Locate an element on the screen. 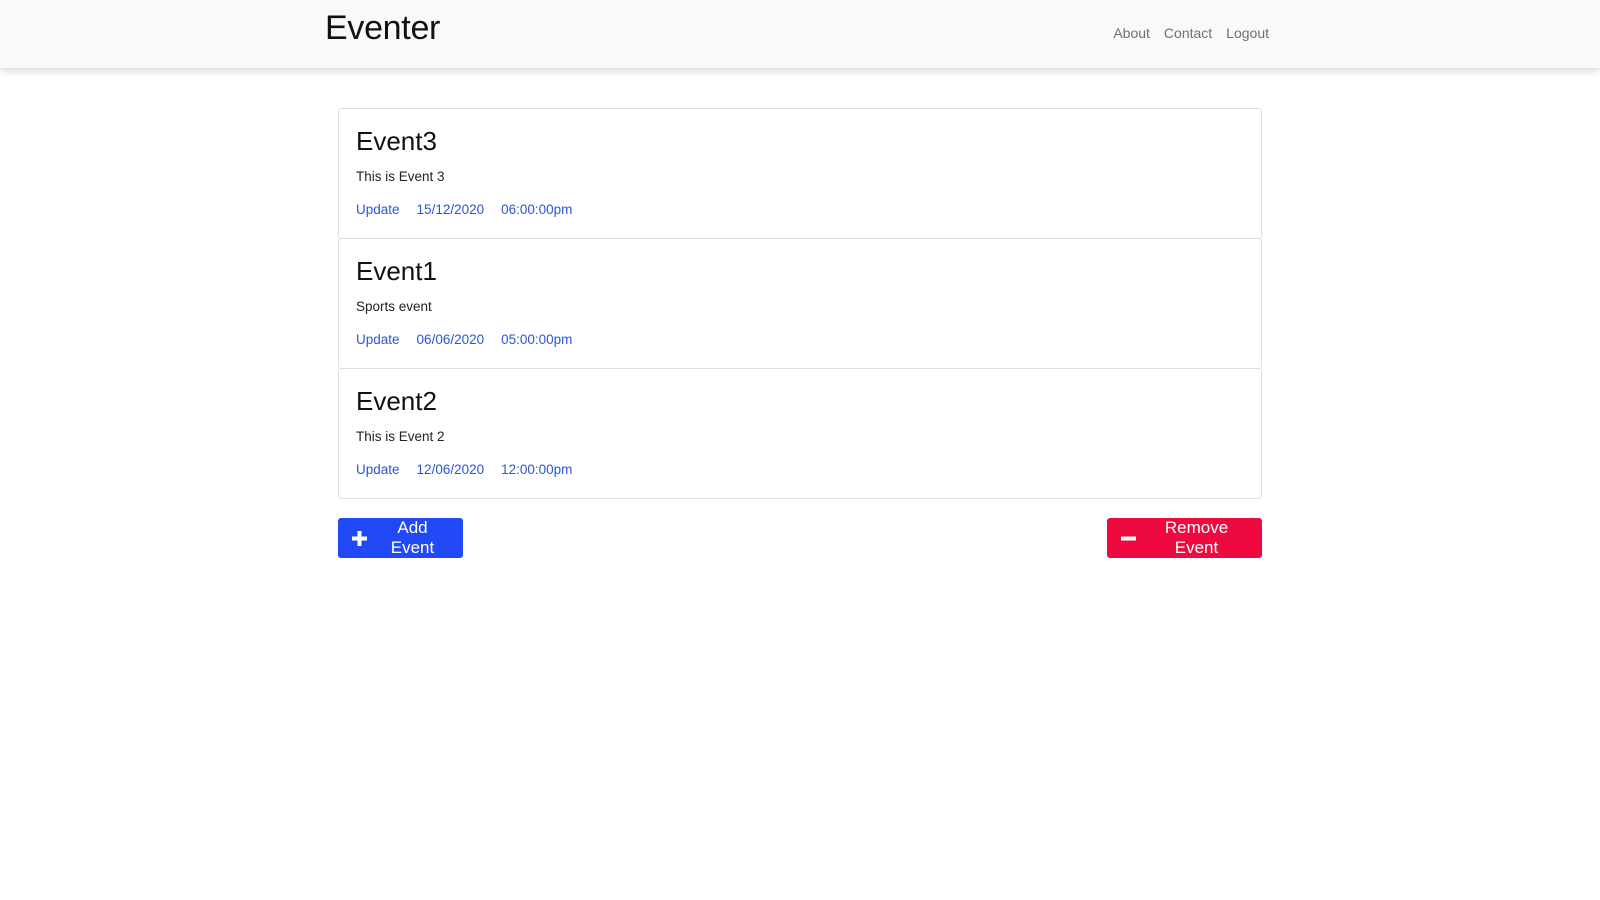  event-description: Sports event is located at coordinates (394, 306).